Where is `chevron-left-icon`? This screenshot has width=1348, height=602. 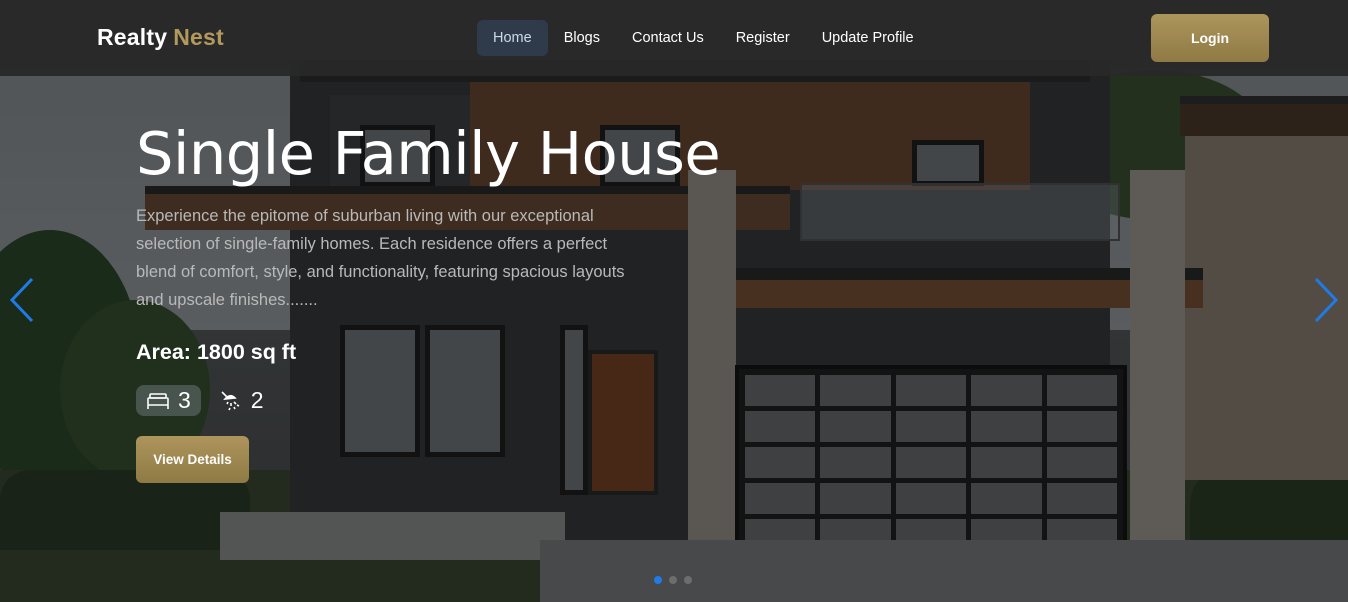
chevron-left-icon is located at coordinates (21, 300).